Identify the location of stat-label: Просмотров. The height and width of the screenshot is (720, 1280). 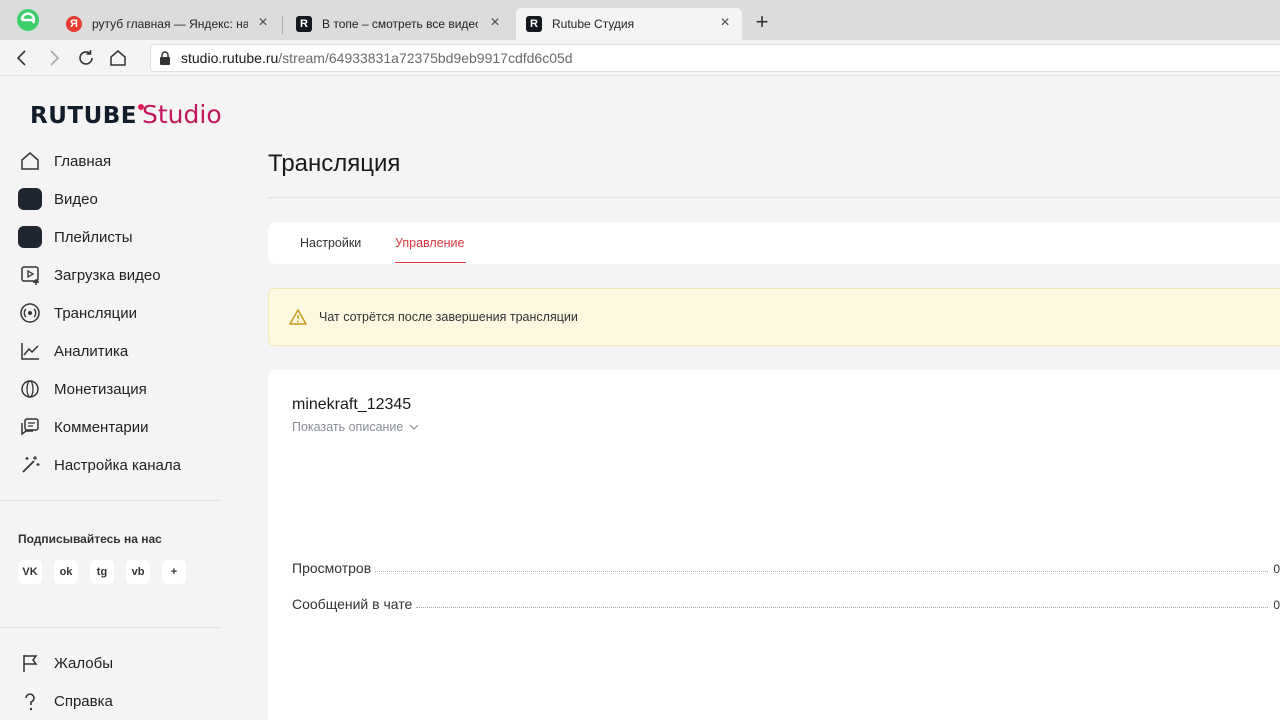
(332, 568).